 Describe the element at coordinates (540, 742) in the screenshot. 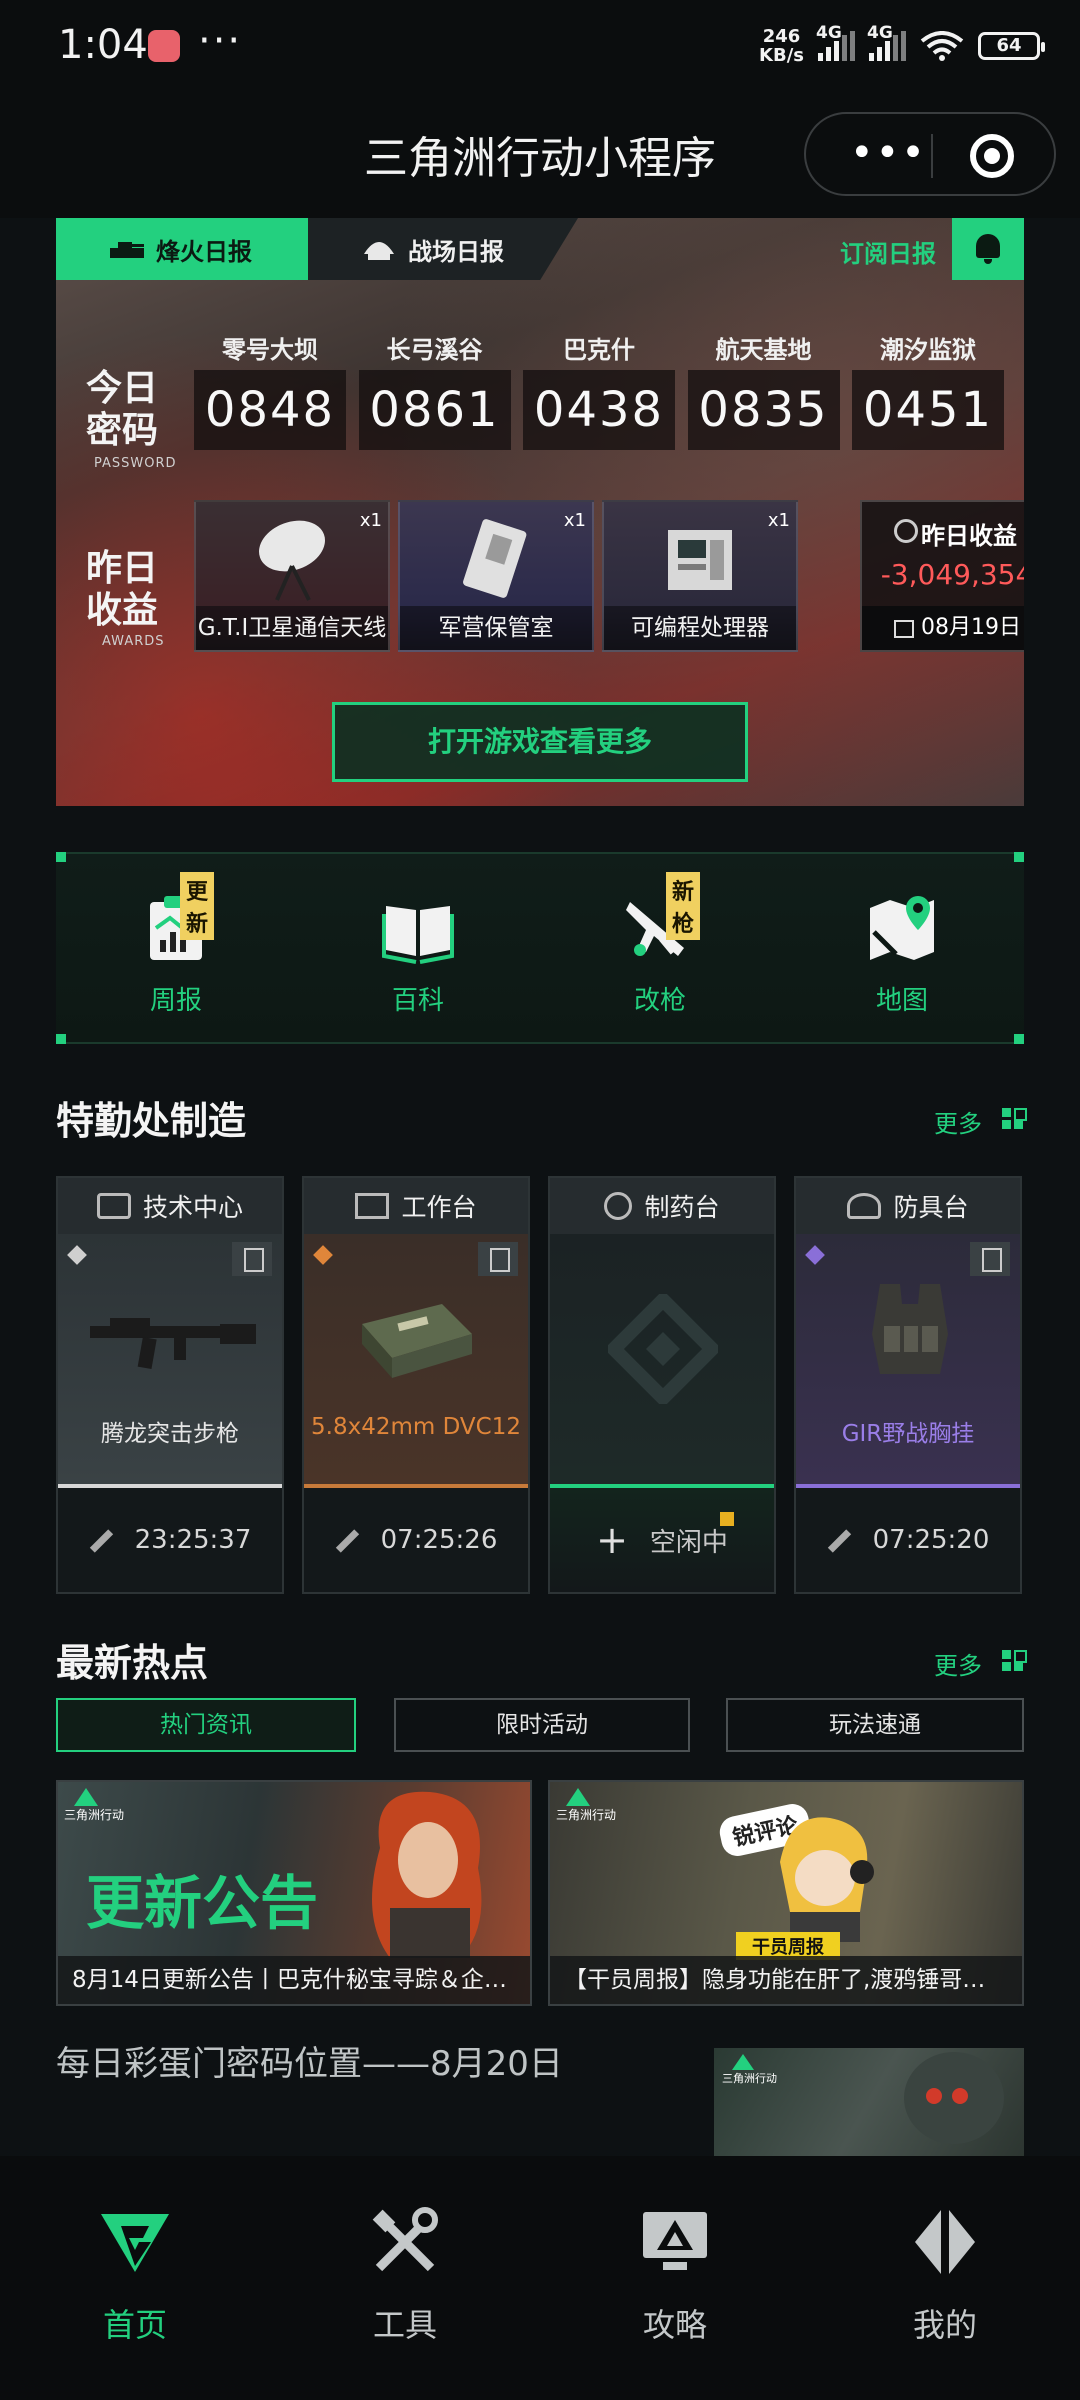

I see `open-game-button: 打开游戏查看更多` at that location.